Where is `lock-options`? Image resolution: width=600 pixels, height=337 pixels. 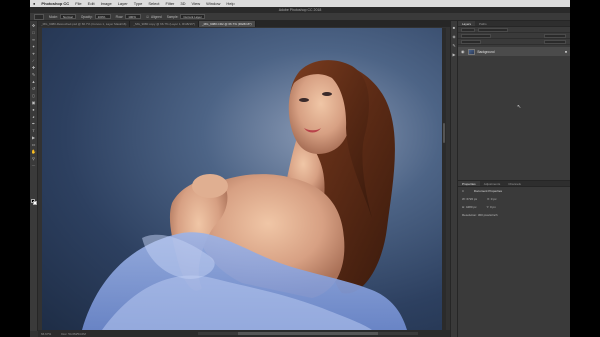
lock-options is located at coordinates (471, 41).